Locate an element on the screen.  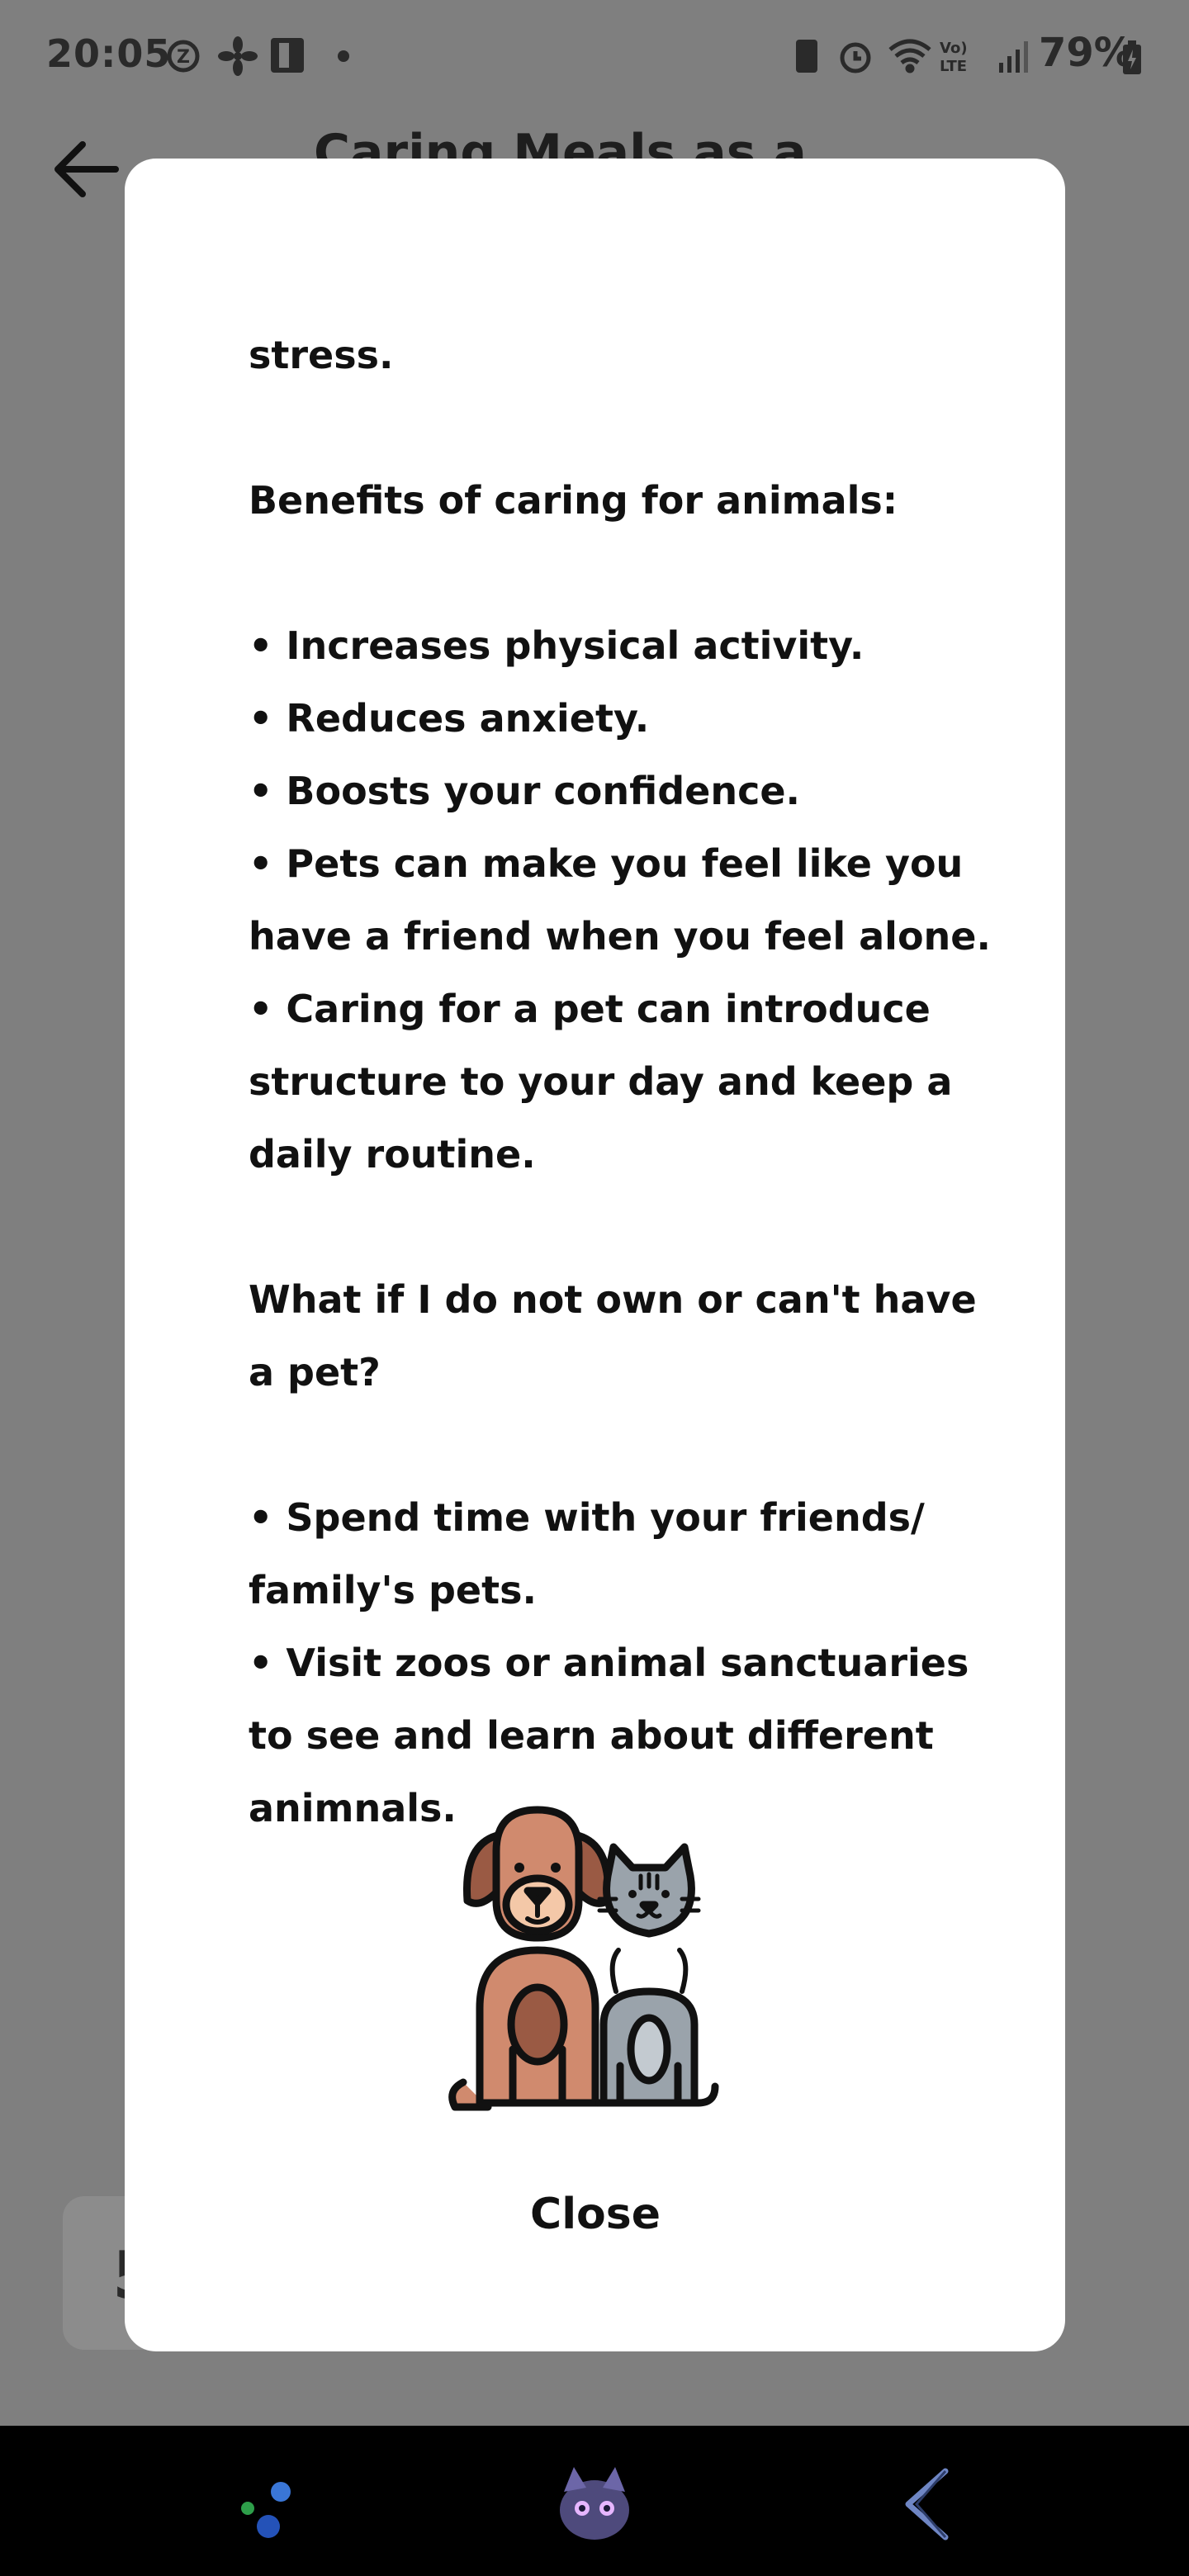
svg-text: Z is located at coordinates (183, 57).